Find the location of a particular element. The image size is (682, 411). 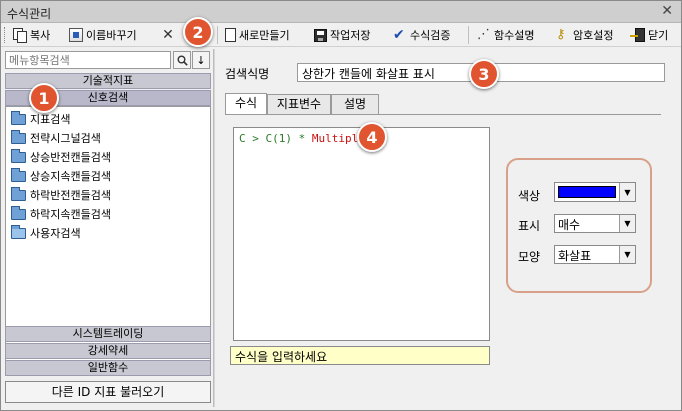

menu-search-row: ↓ is located at coordinates (108, 60).